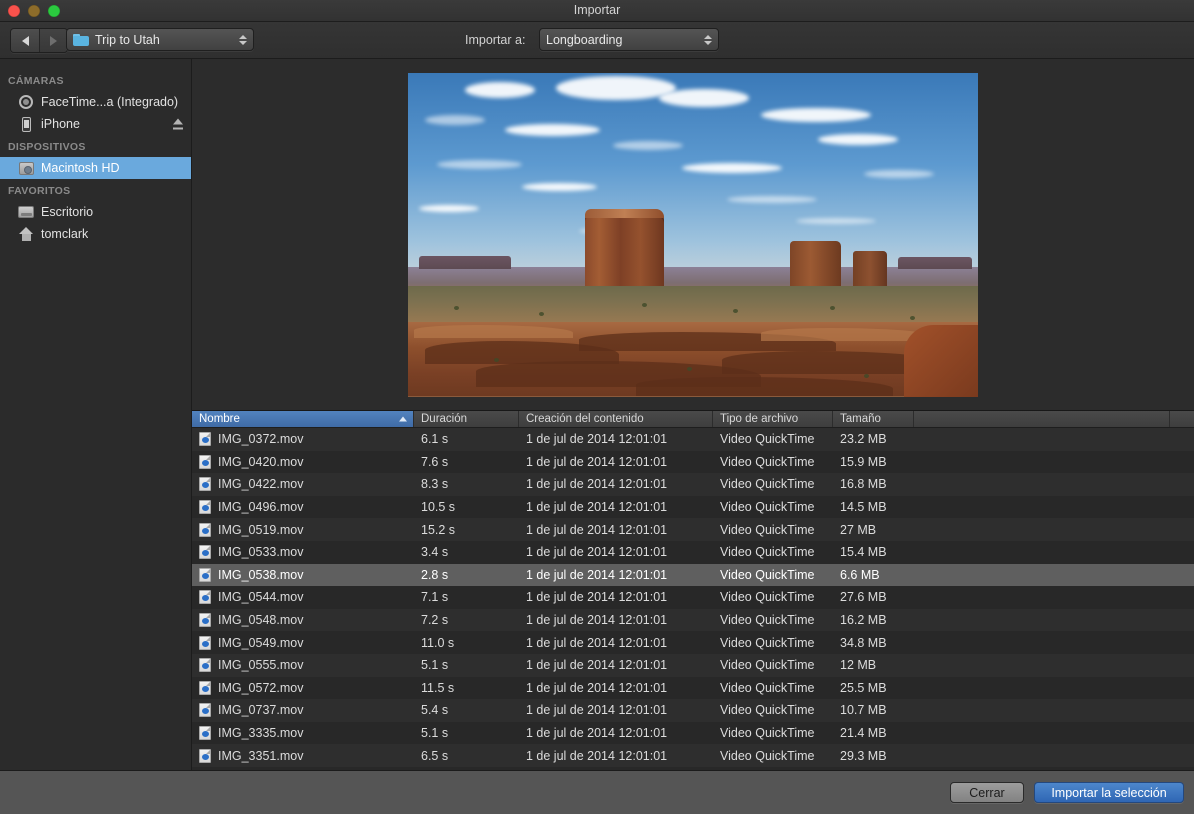 The height and width of the screenshot is (814, 1194). What do you see at coordinates (26, 102) in the screenshot?
I see `camera-icon` at bounding box center [26, 102].